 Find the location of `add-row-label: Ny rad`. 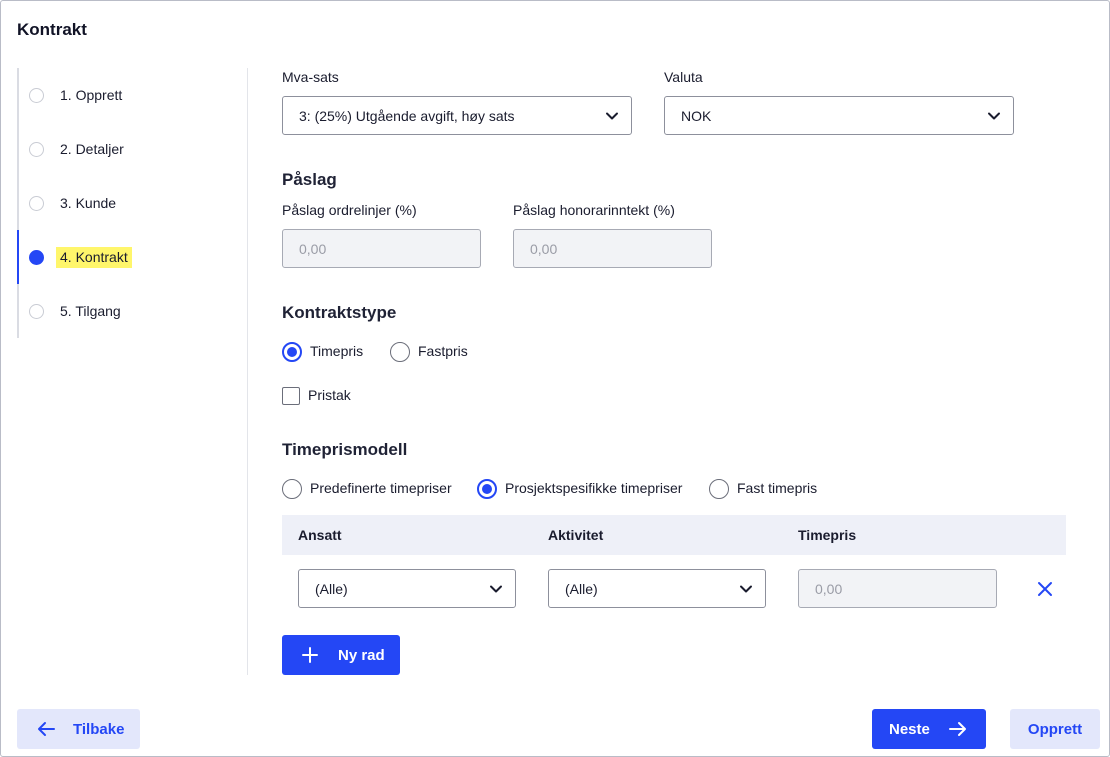

add-row-label: Ny rad is located at coordinates (361, 655).